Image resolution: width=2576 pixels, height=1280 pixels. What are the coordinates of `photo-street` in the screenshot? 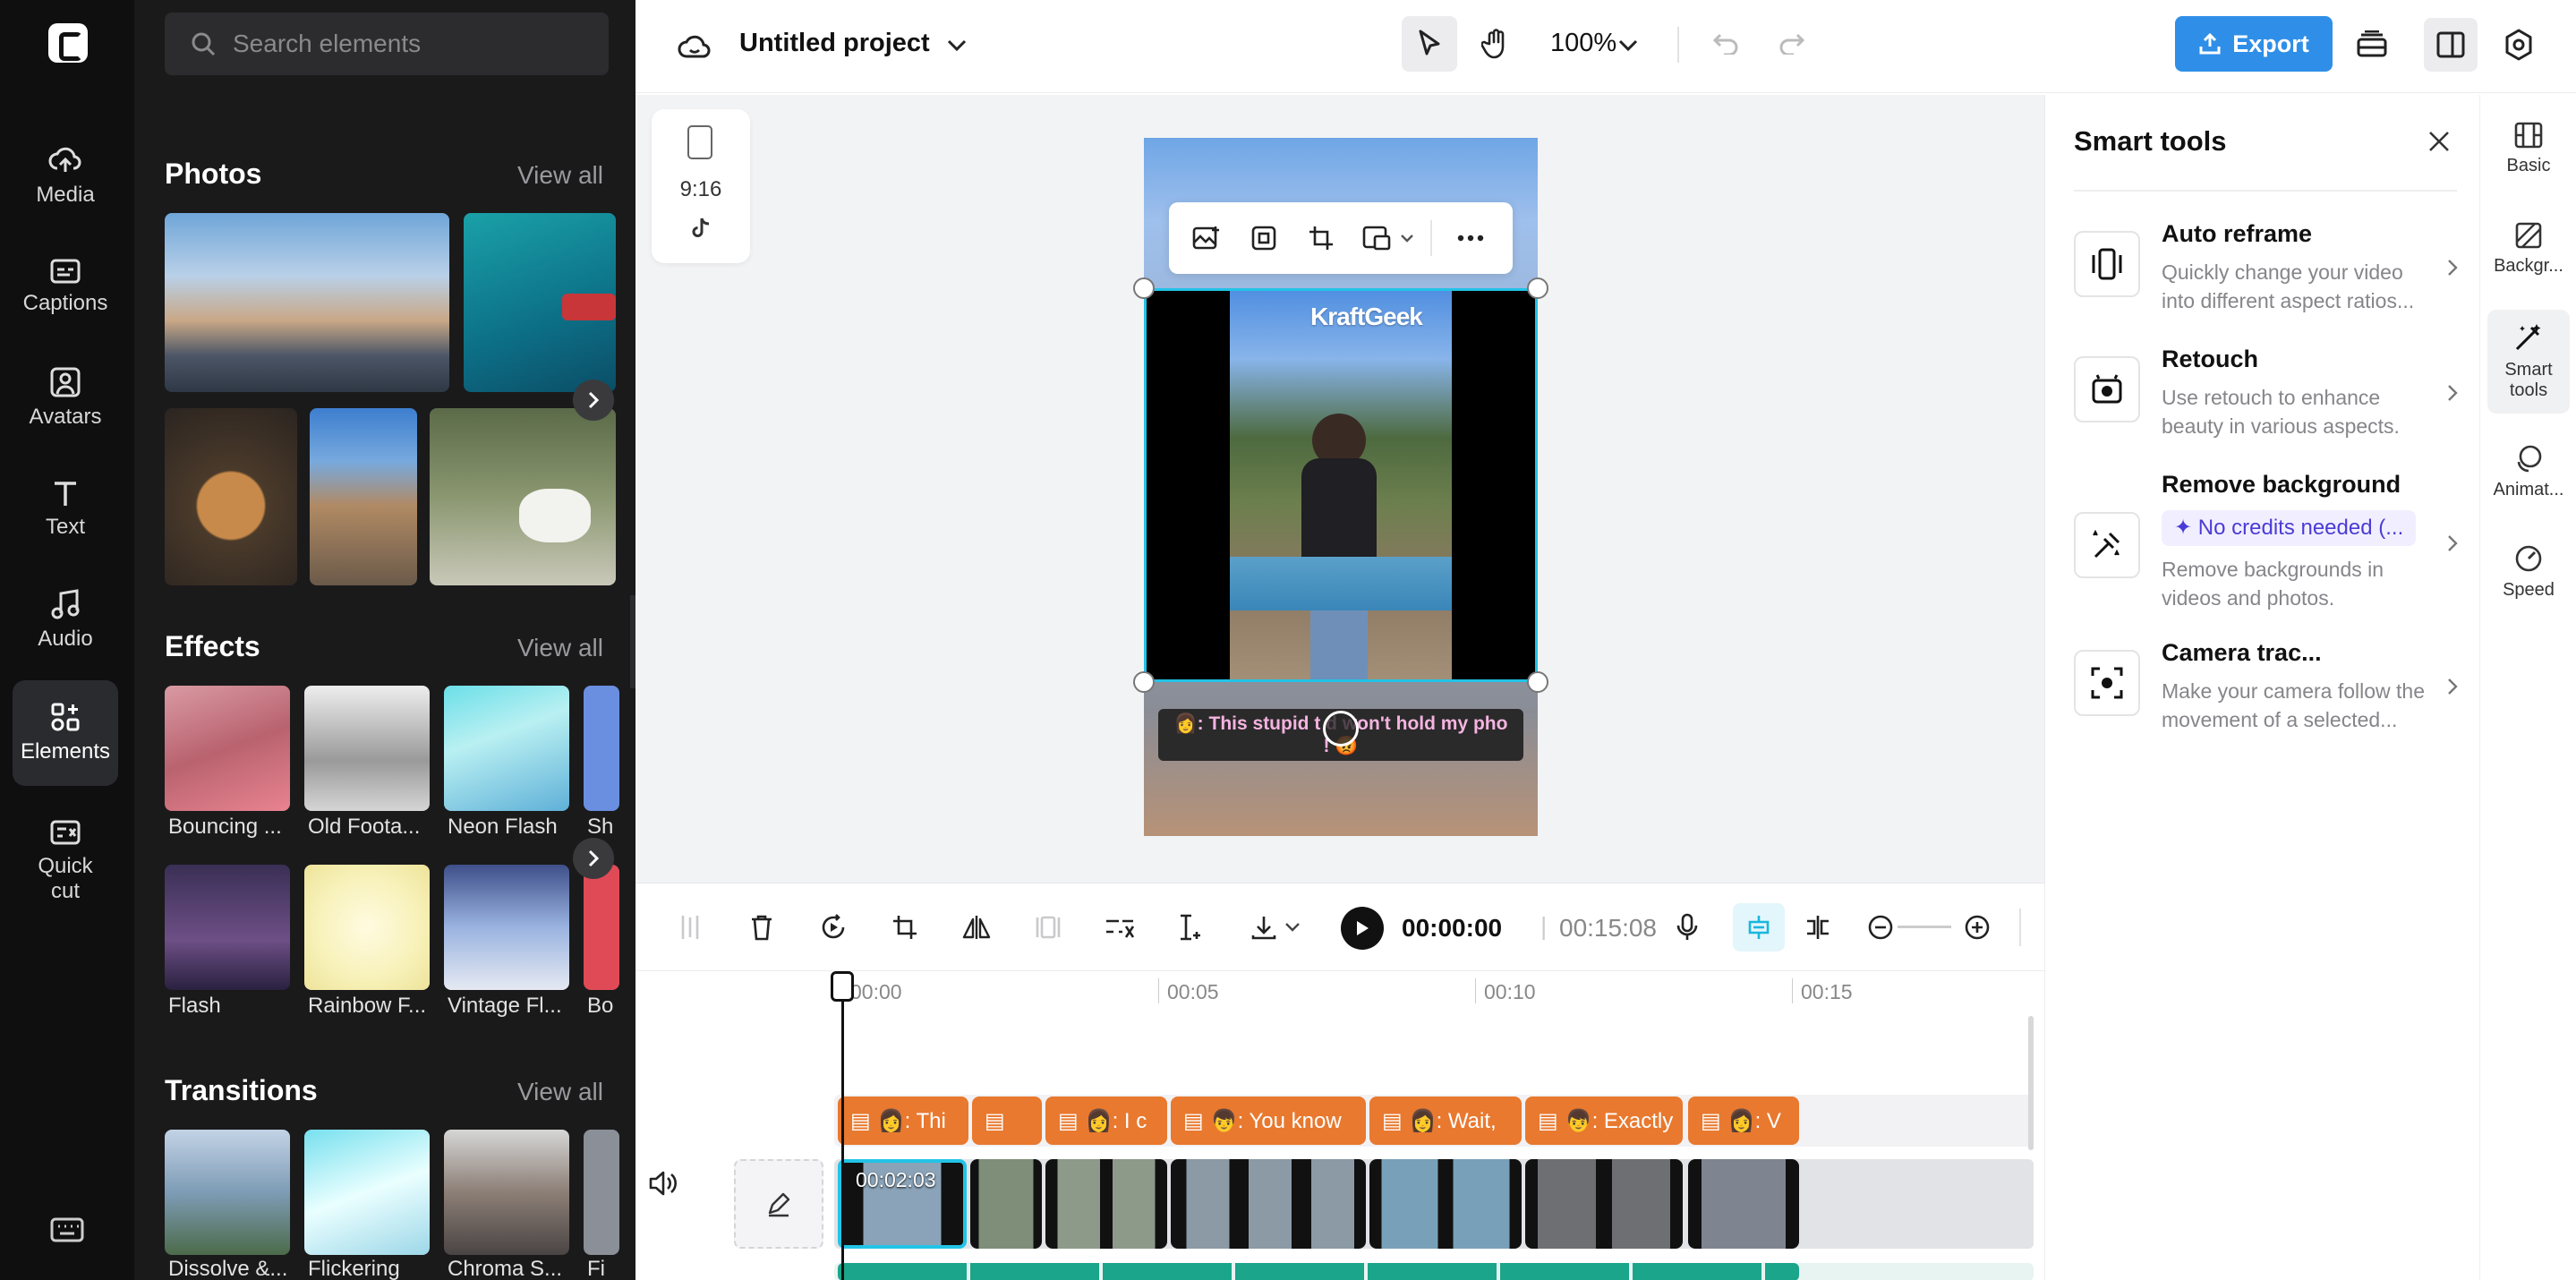 It's located at (363, 496).